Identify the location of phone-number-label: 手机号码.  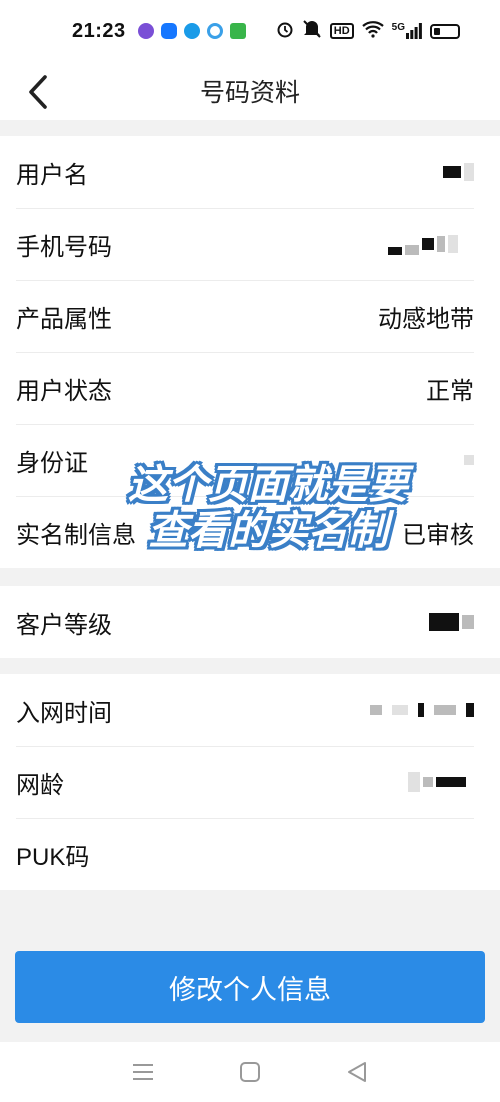
(64, 247).